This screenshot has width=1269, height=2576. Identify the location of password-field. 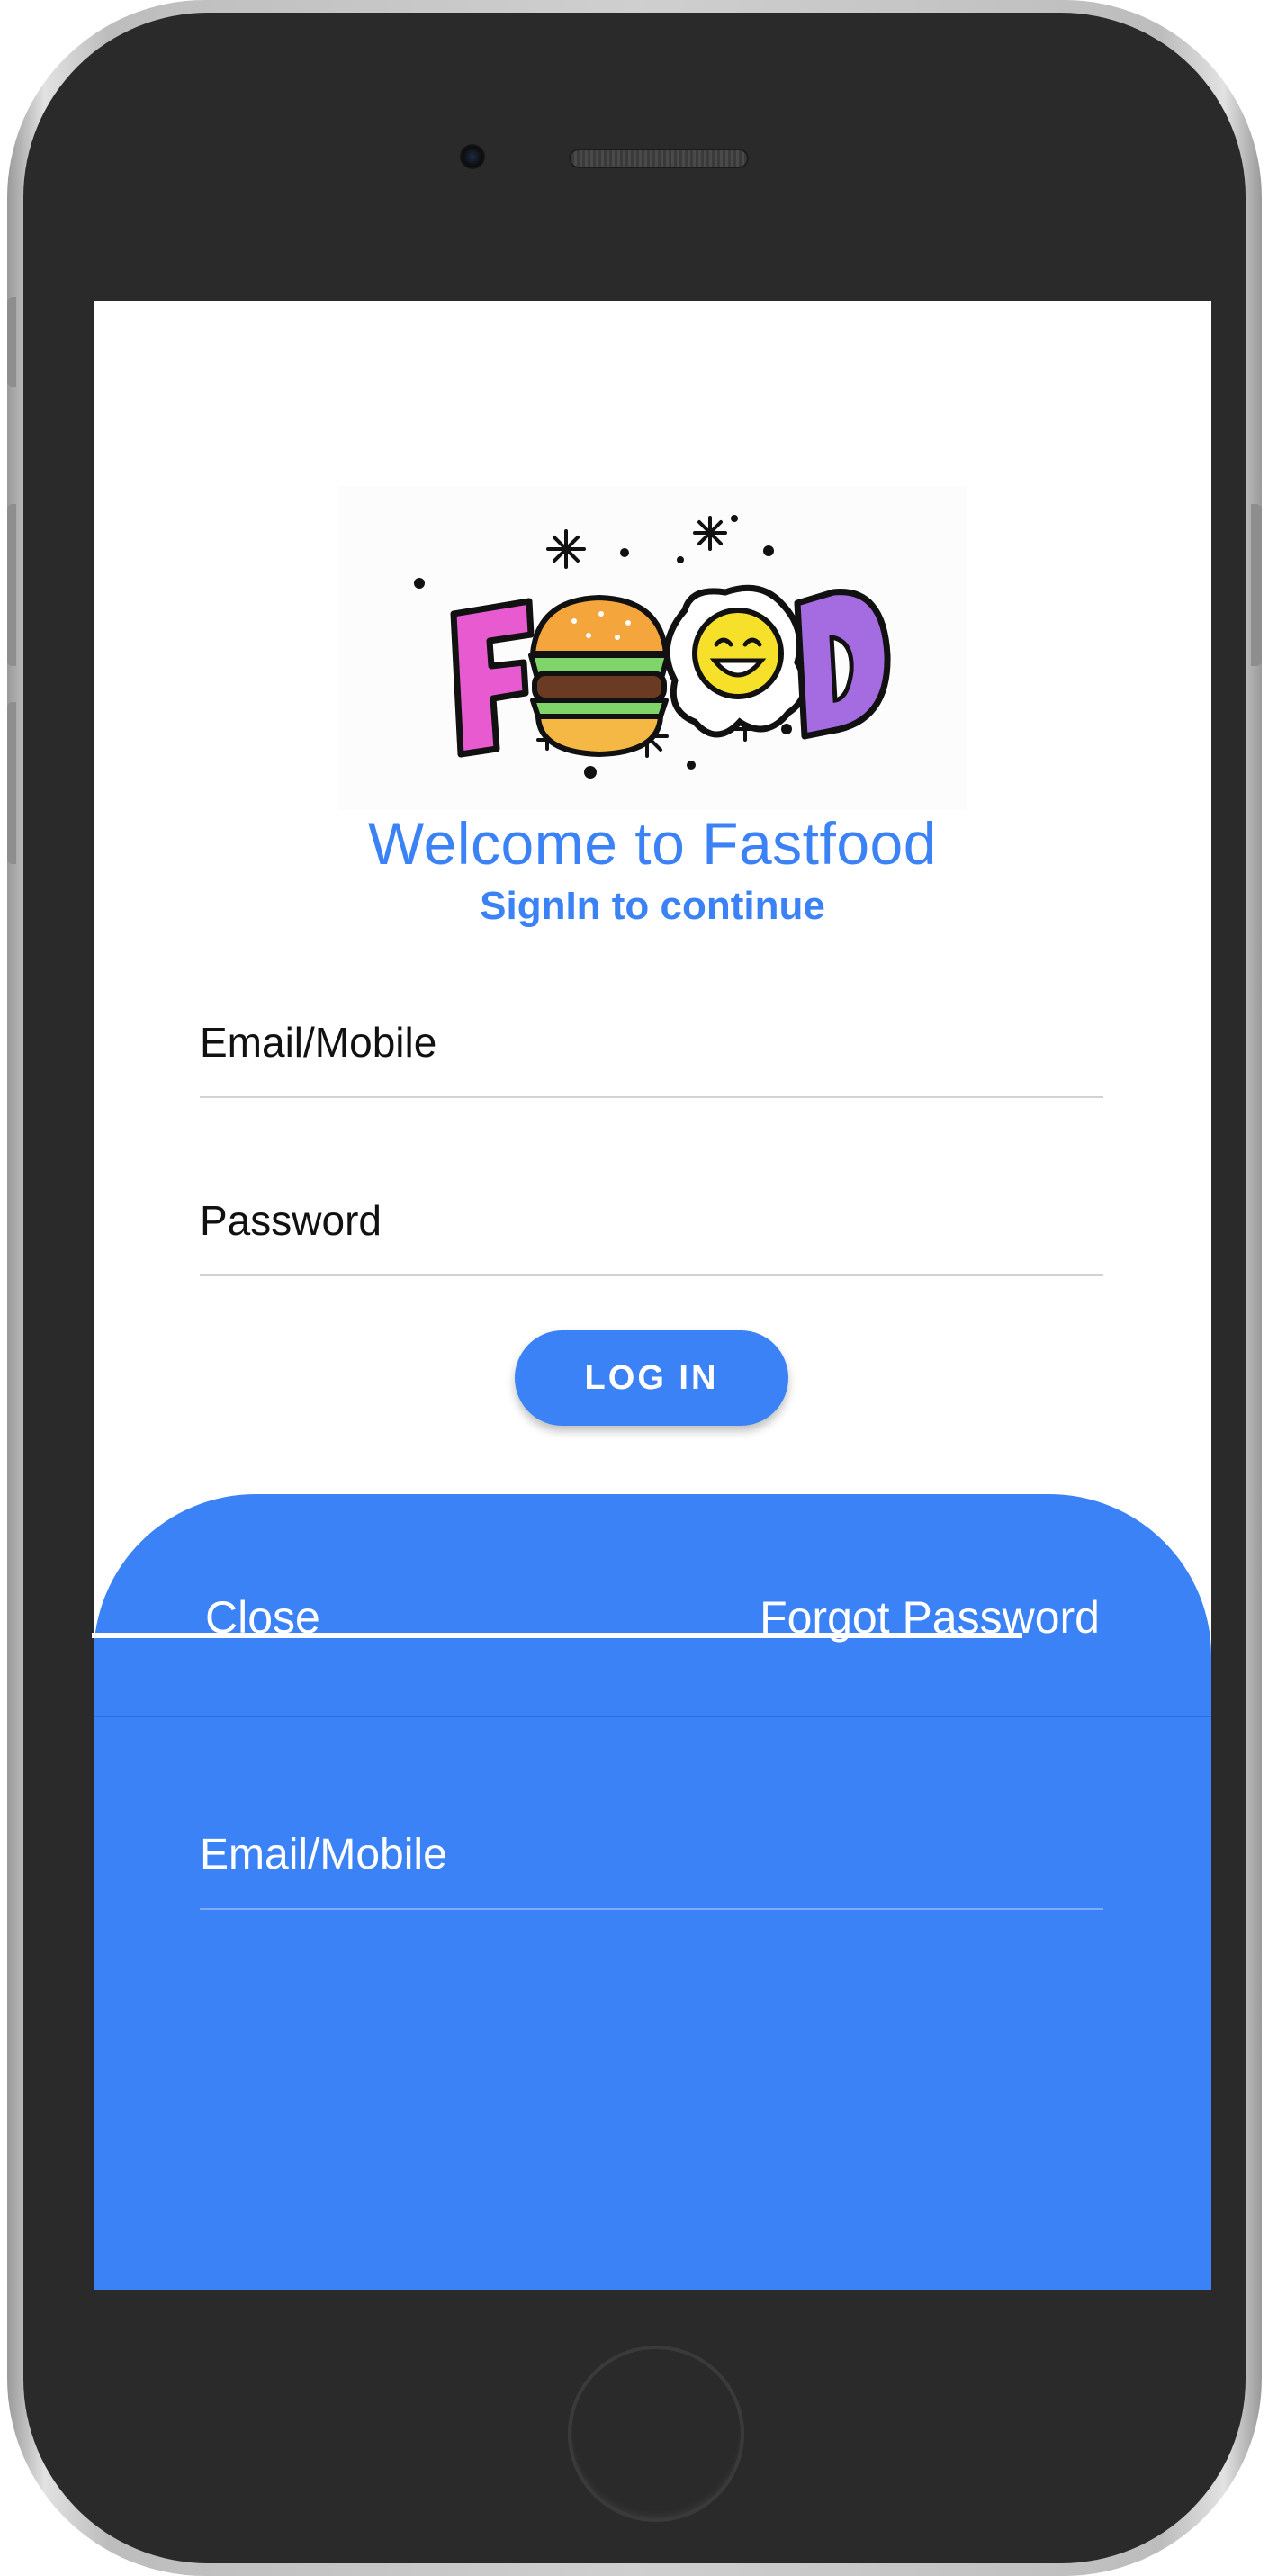
(651, 1221).